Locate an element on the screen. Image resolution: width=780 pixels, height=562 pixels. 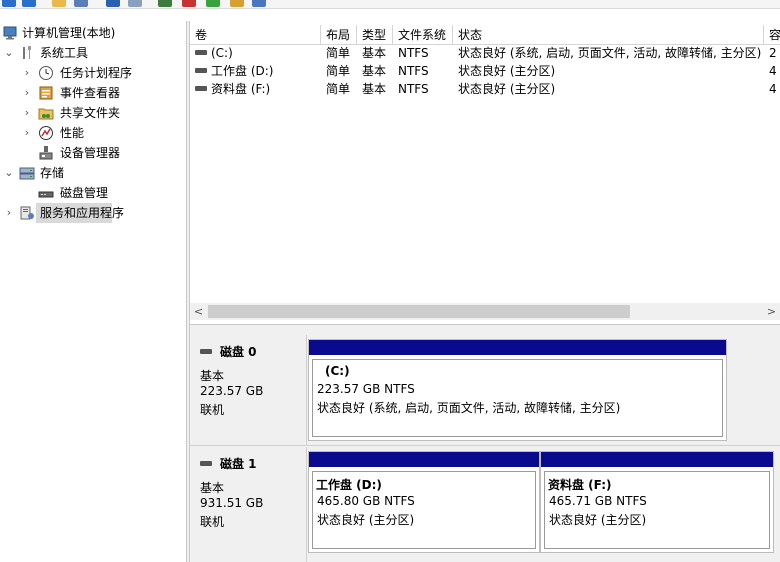
storage-icon is located at coordinates (27, 173).